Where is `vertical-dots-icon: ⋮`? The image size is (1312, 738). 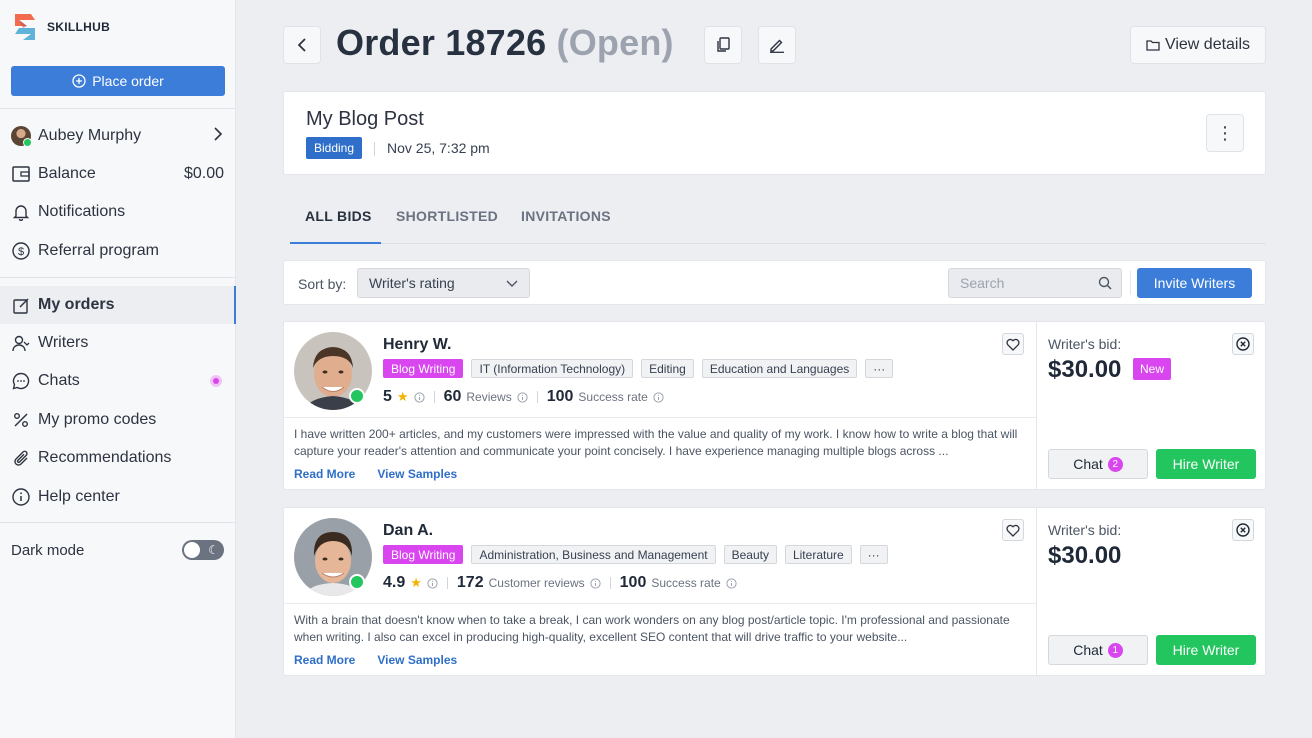
vertical-dots-icon: ⋮ is located at coordinates (1225, 132).